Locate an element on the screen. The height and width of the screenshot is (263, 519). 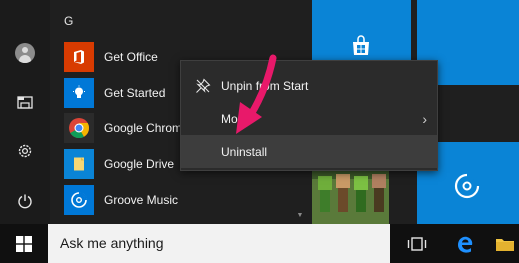
power-button is located at coordinates (25, 201).